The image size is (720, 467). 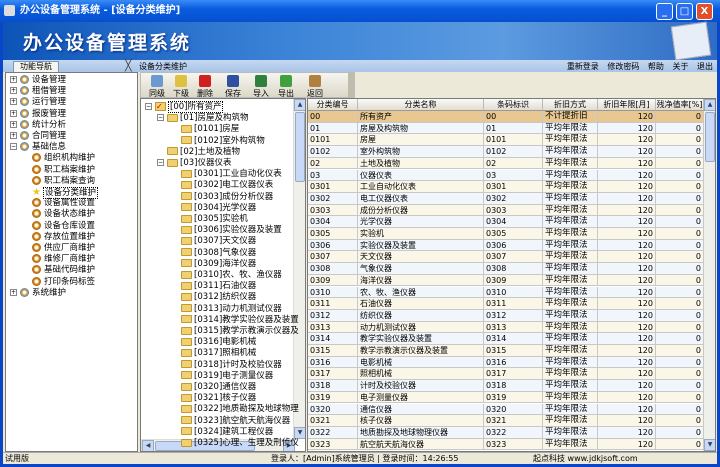 I want to click on table-row: 0317 照相机械 0317 平均年限法 120 0, so click(x=506, y=374).